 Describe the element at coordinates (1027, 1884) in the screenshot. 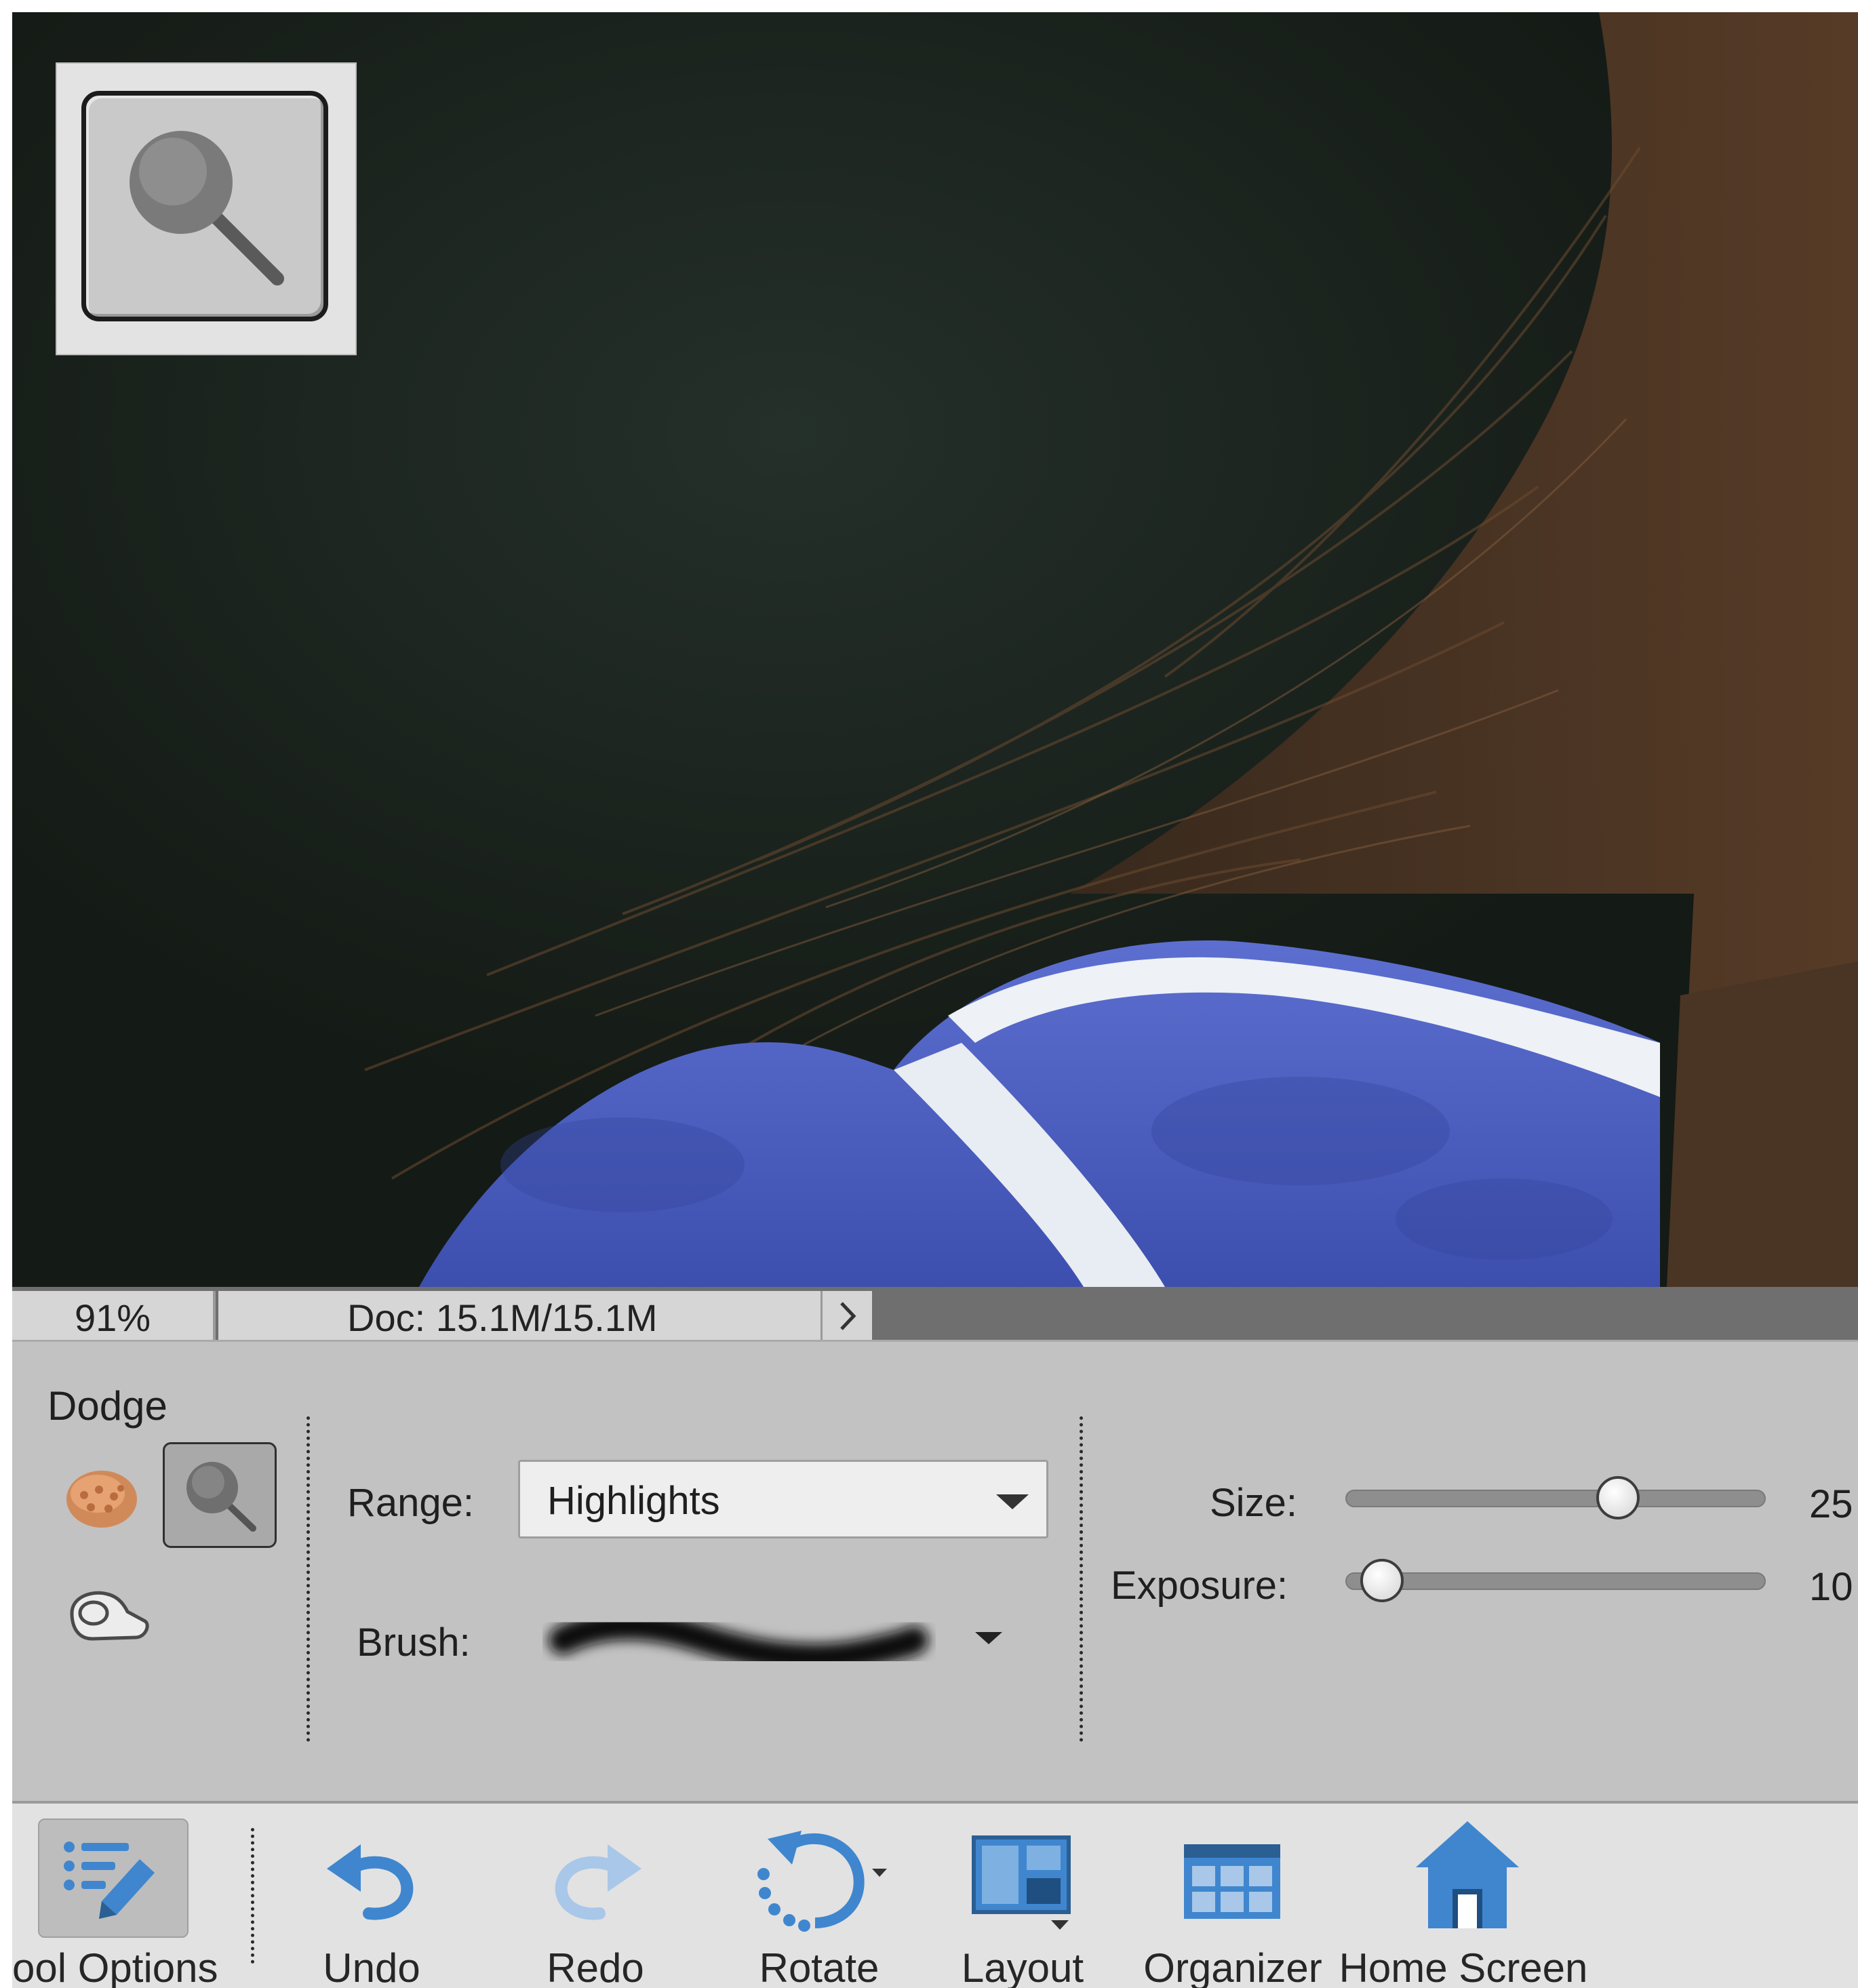

I see `layout-icon` at that location.